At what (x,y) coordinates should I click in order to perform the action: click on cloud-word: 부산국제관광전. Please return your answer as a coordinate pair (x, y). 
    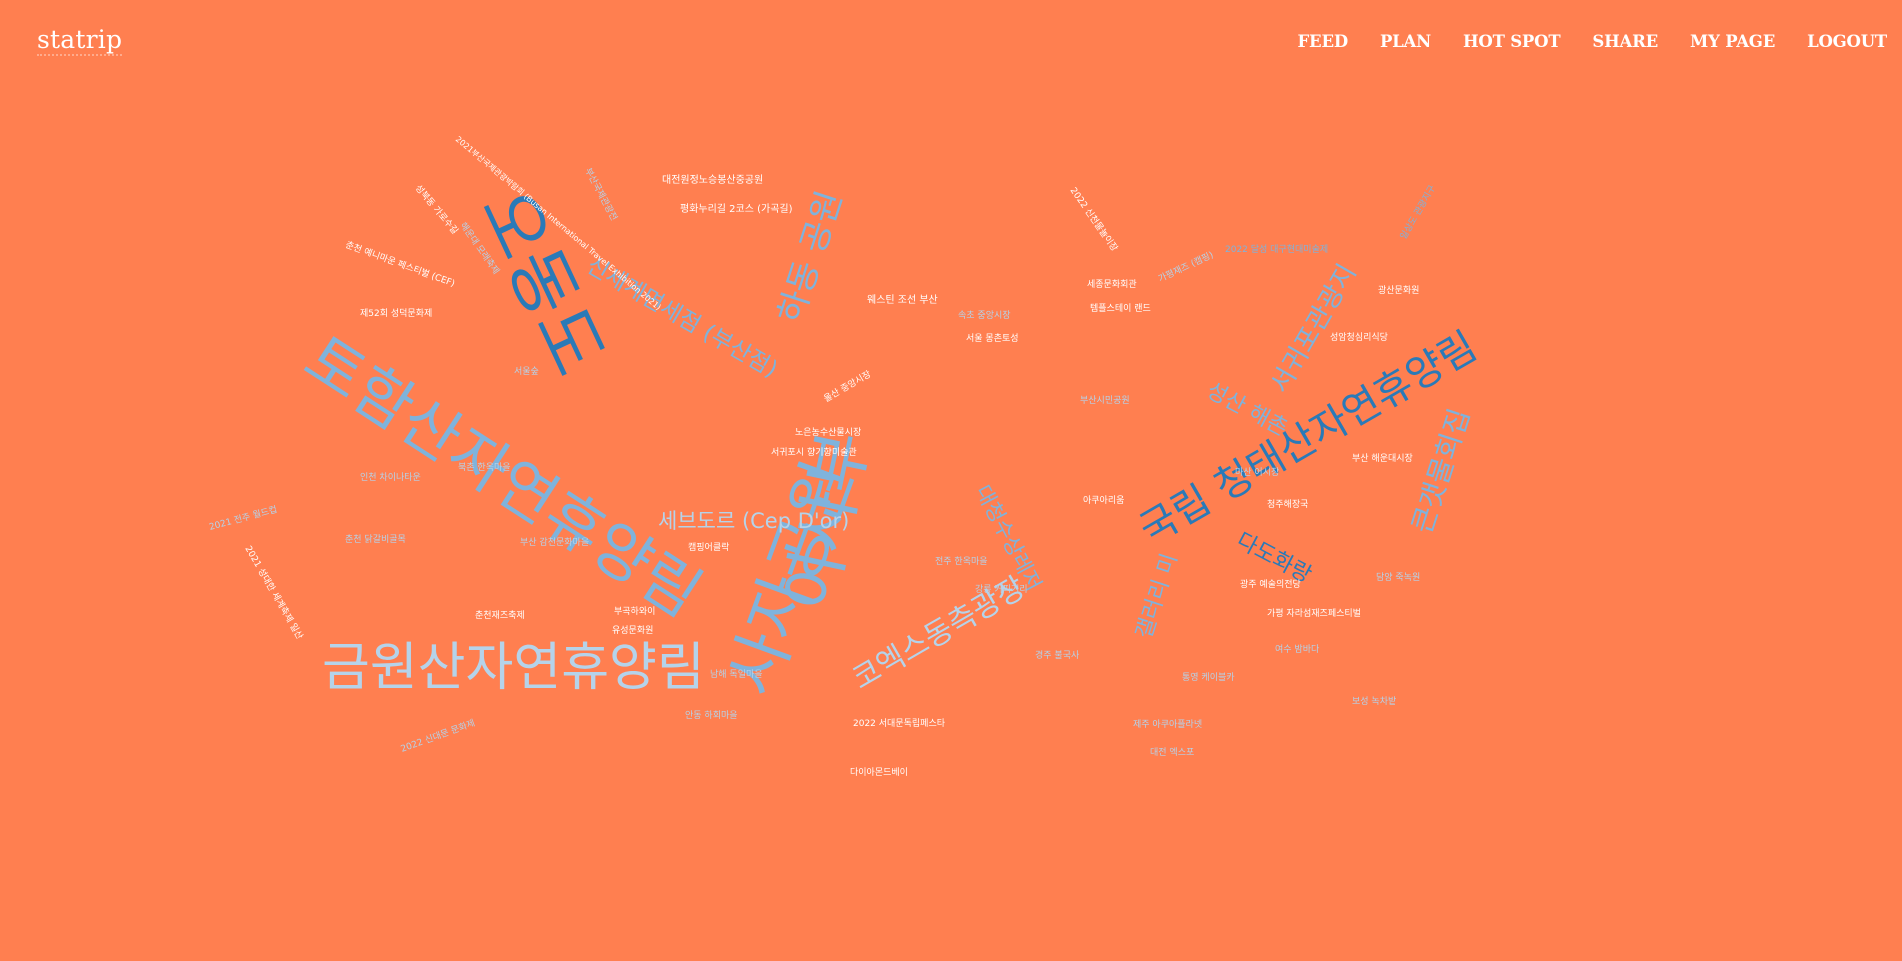
    Looking at the image, I should click on (601, 194).